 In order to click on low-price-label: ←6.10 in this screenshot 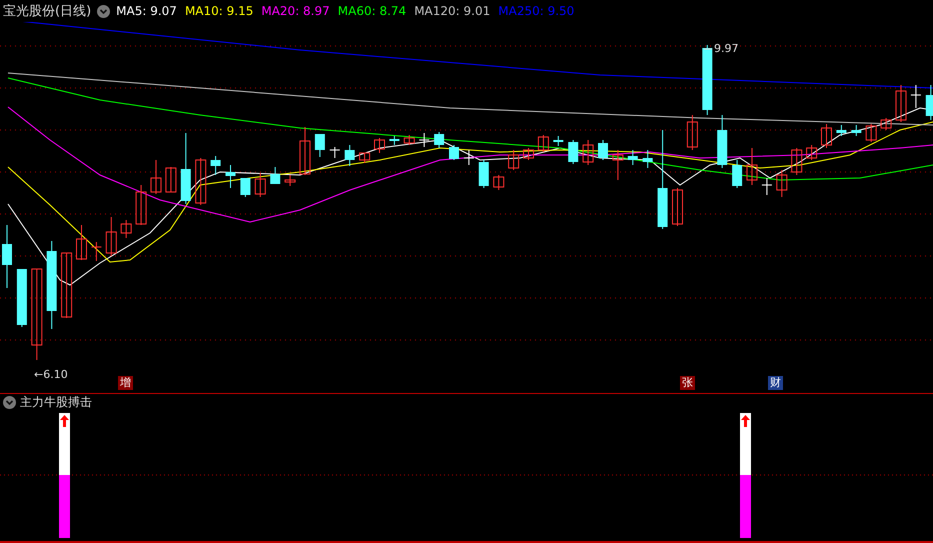, I will do `click(51, 374)`.